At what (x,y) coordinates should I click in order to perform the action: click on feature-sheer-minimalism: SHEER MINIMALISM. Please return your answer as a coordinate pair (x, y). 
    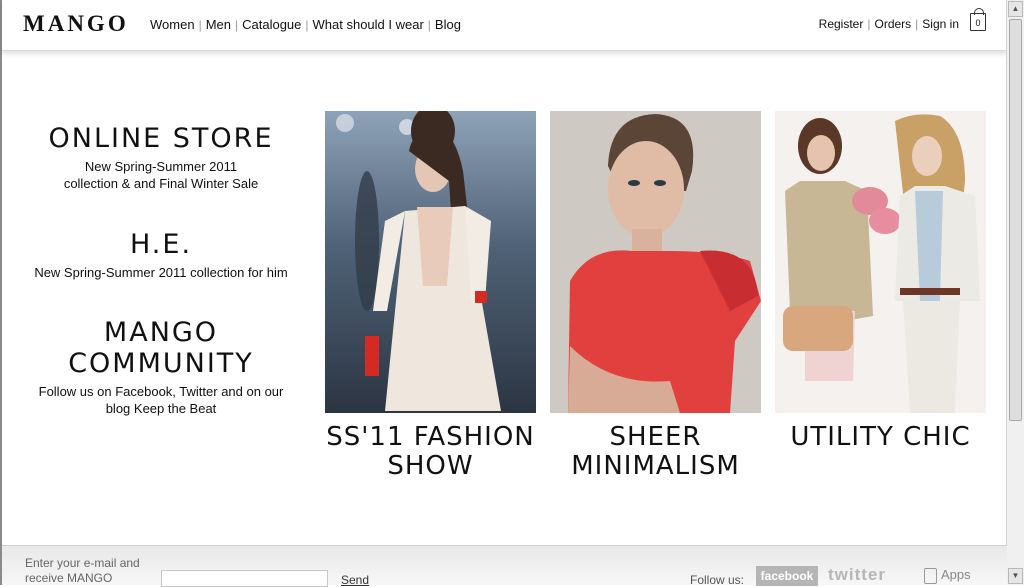
    Looking at the image, I should click on (655, 296).